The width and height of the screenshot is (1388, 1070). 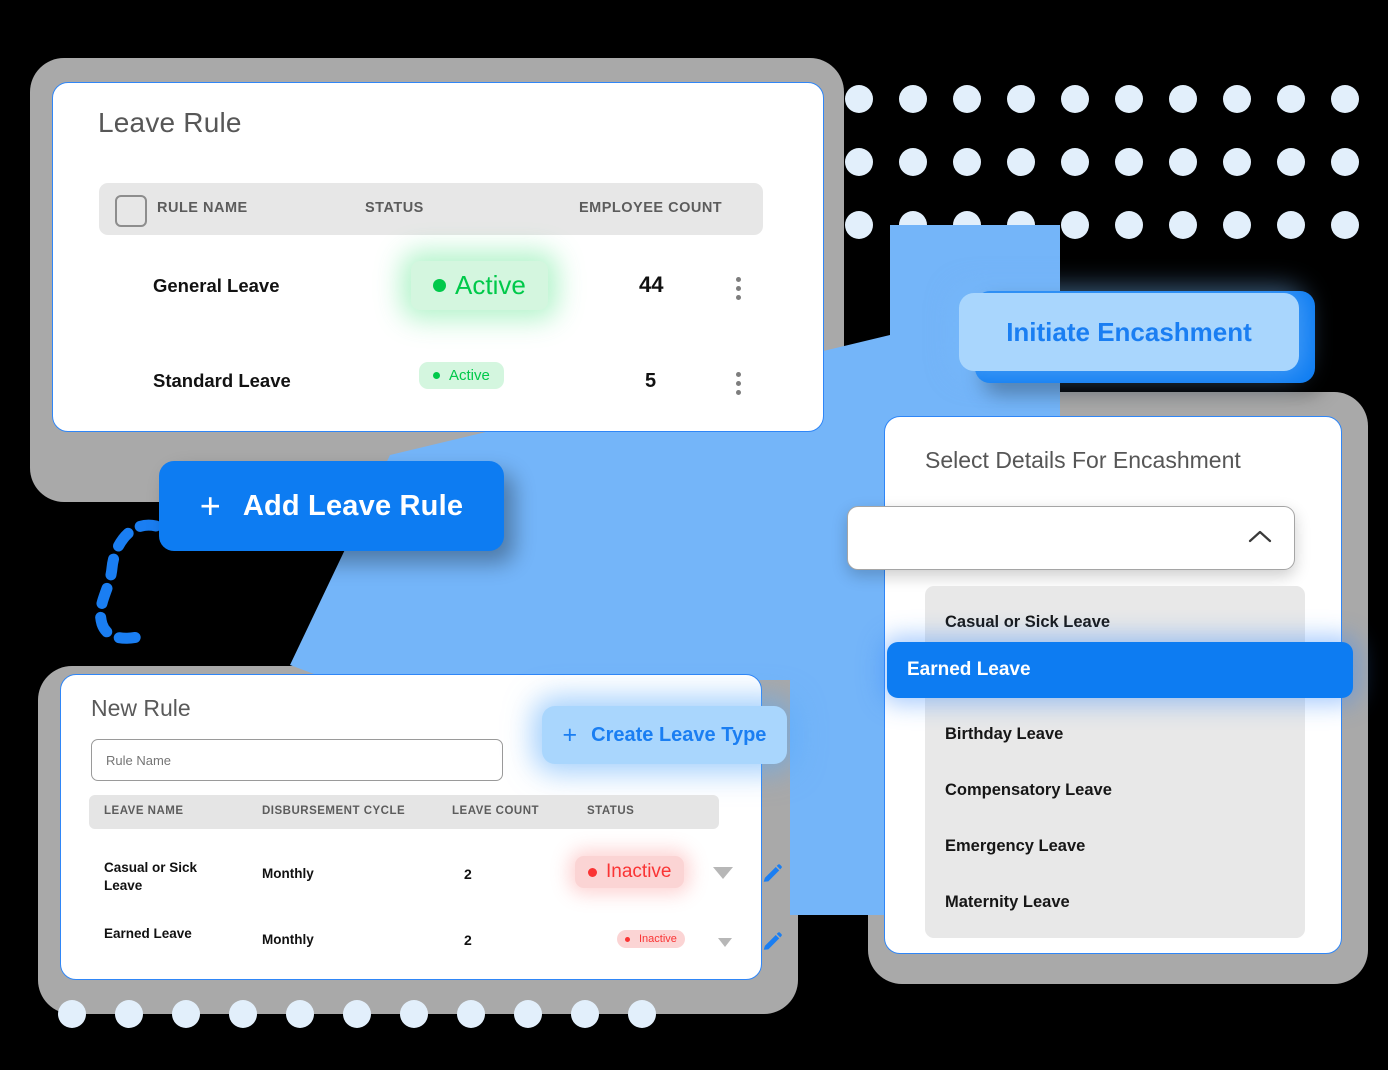 I want to click on rule-name-value: Standard Leave, so click(x=222, y=380).